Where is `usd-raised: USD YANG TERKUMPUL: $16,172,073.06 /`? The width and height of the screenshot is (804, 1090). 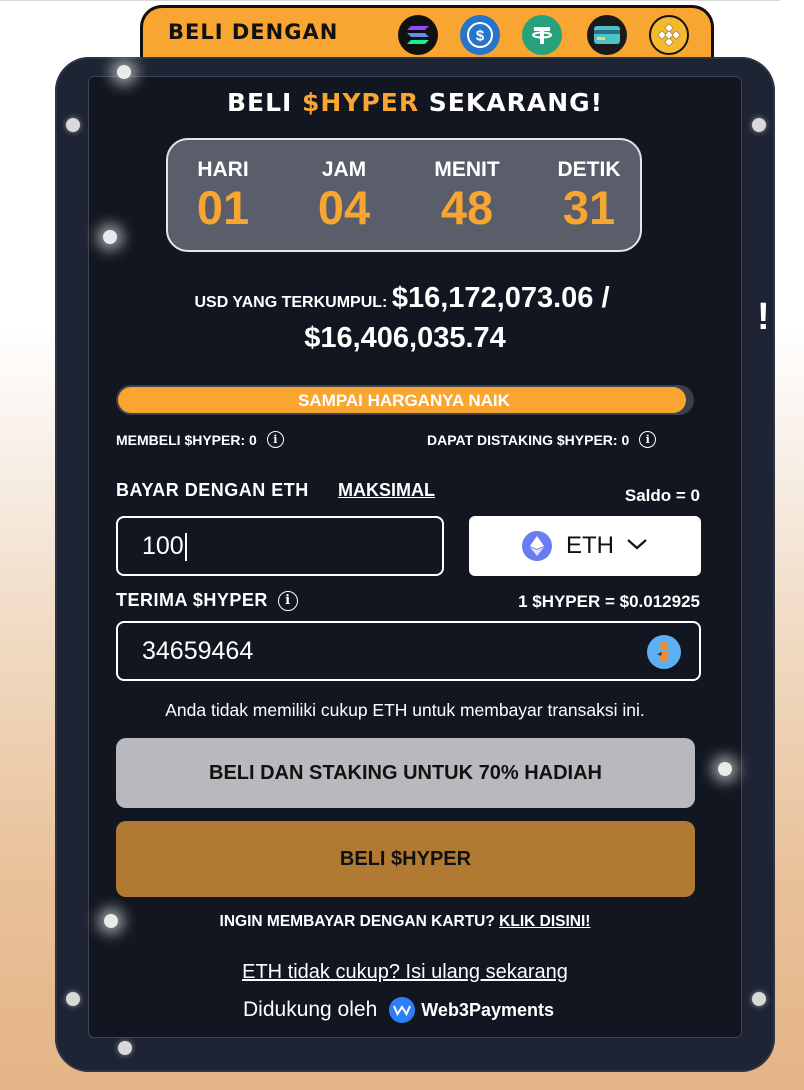
usd-raised: USD YANG TERKUMPUL: $16,172,073.06 / is located at coordinates (402, 298).